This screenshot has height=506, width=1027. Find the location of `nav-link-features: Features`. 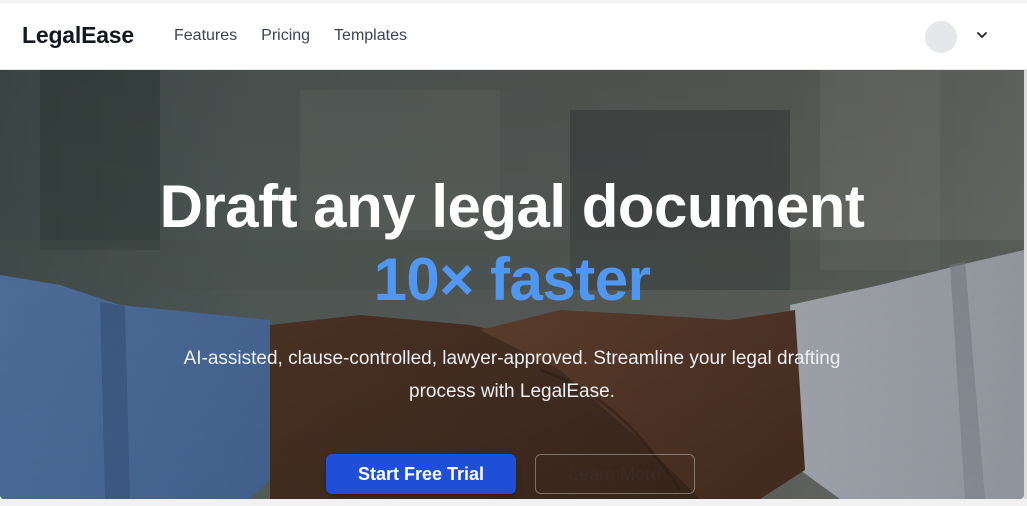

nav-link-features: Features is located at coordinates (205, 36).